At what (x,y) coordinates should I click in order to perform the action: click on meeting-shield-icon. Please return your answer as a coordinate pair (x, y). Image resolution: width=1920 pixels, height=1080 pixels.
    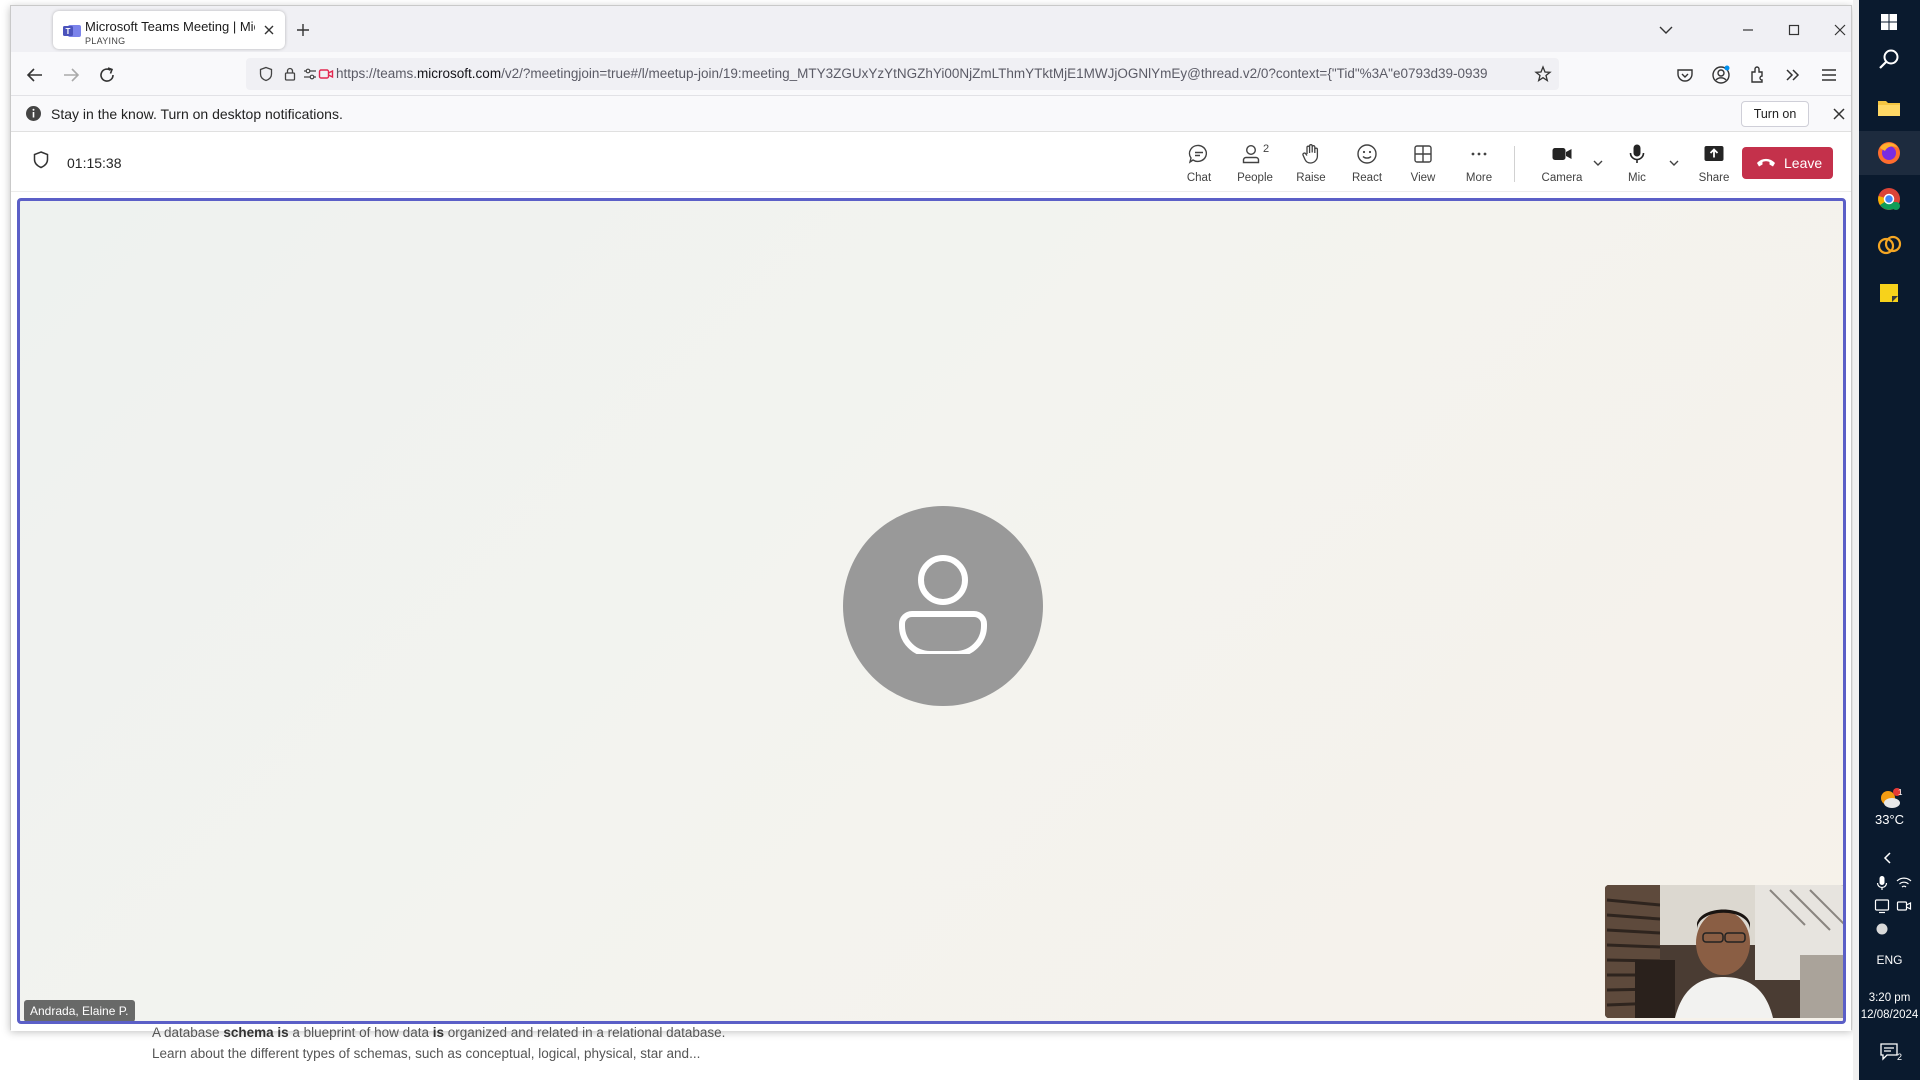
    Looking at the image, I should click on (41, 160).